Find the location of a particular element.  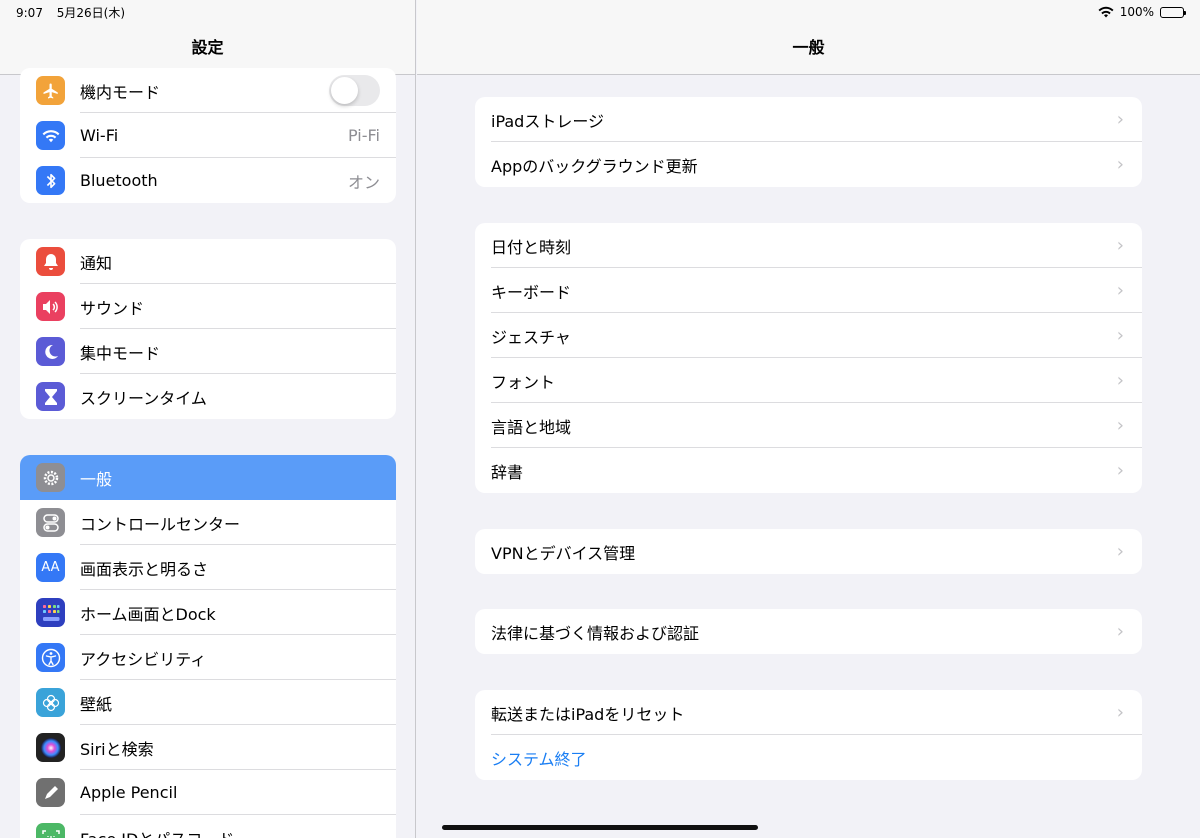

row-label: 言語と地域 is located at coordinates (531, 427).